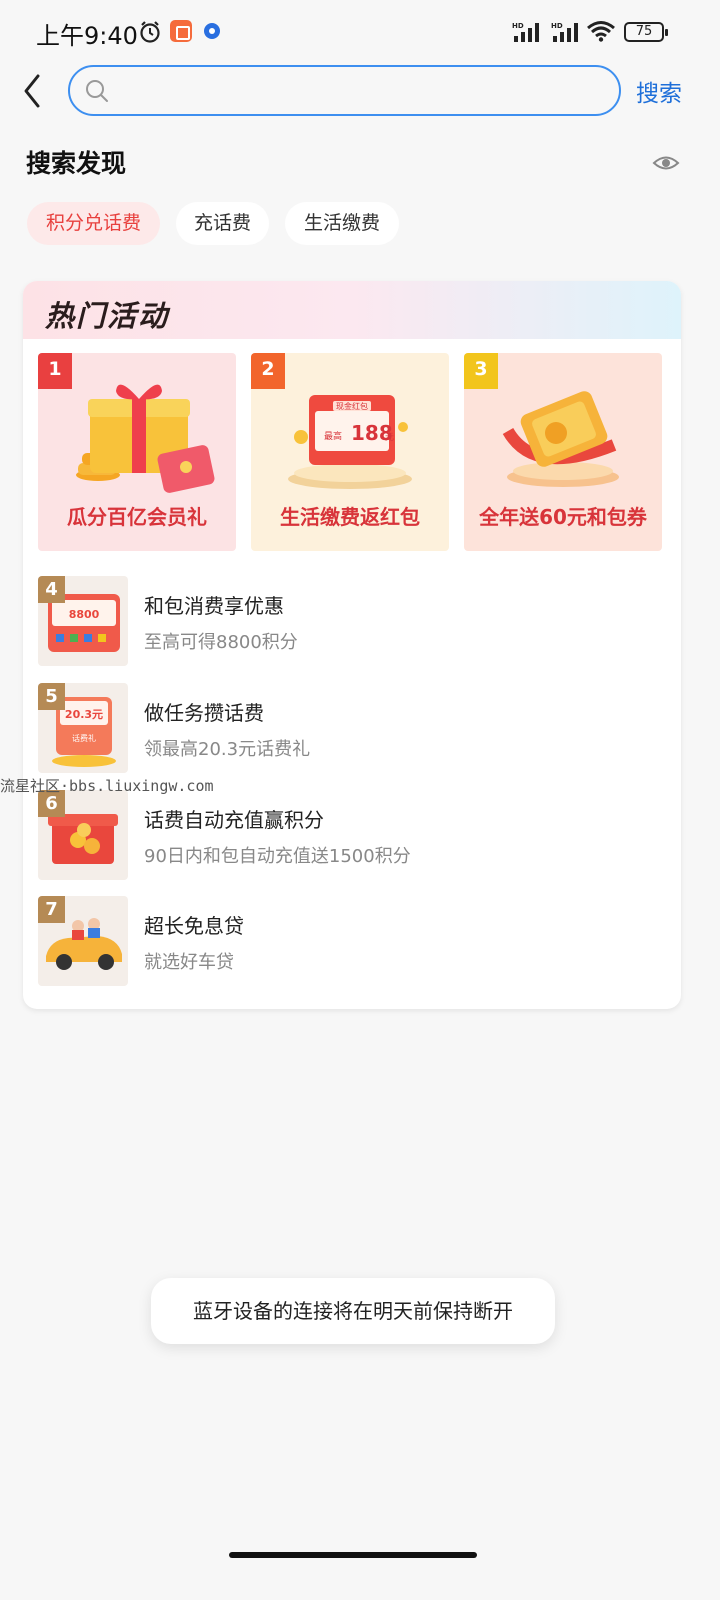 This screenshot has width=720, height=1600. I want to click on battery-indicator: 75, so click(646, 32).